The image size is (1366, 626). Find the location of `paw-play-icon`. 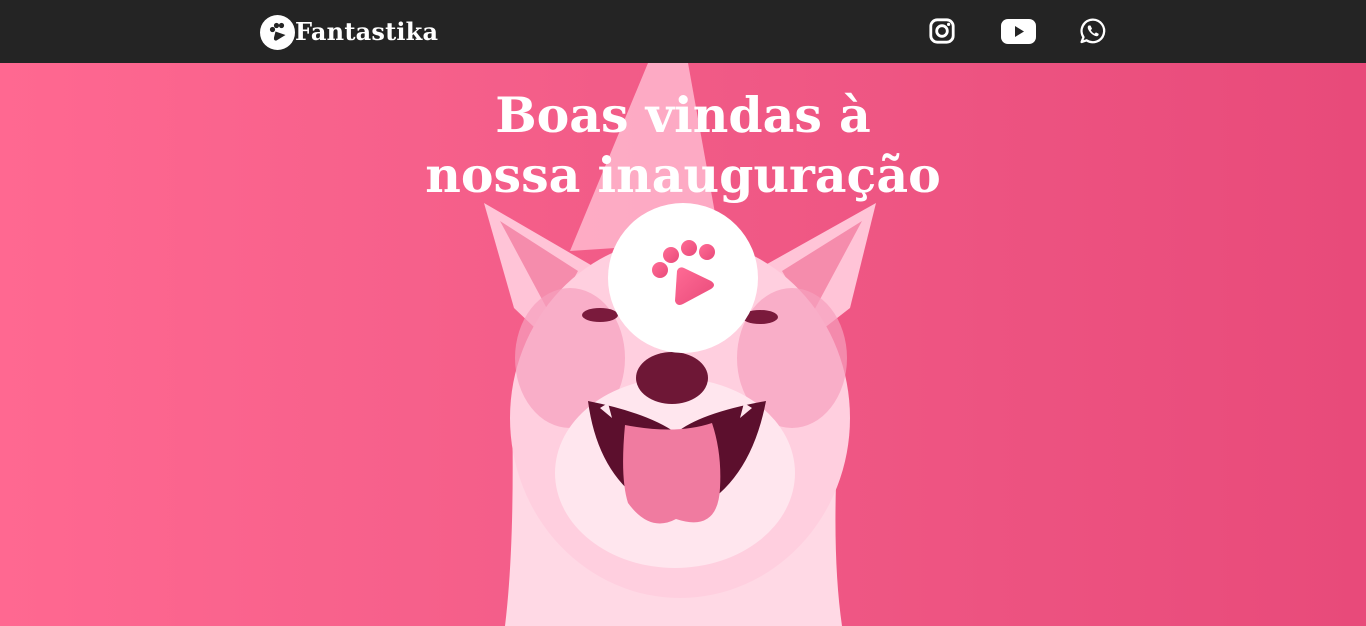

paw-play-icon is located at coordinates (683, 272).